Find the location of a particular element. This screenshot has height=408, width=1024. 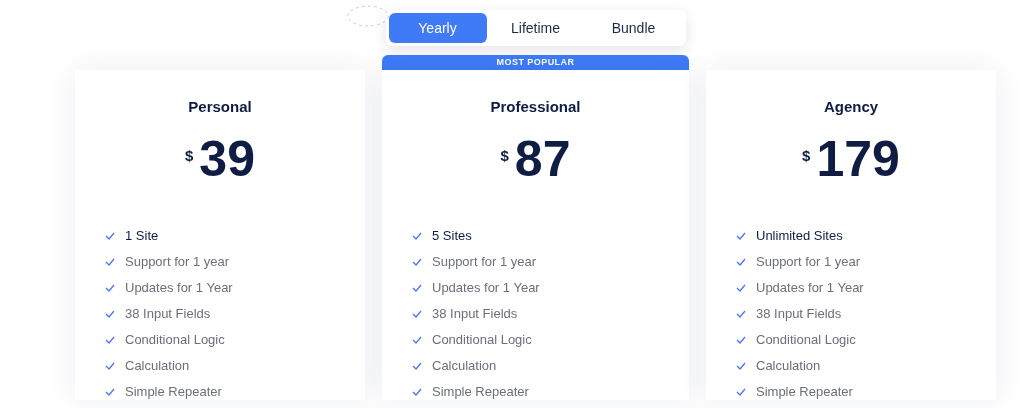

feature-text: Unlimited Sites is located at coordinates (799, 235).